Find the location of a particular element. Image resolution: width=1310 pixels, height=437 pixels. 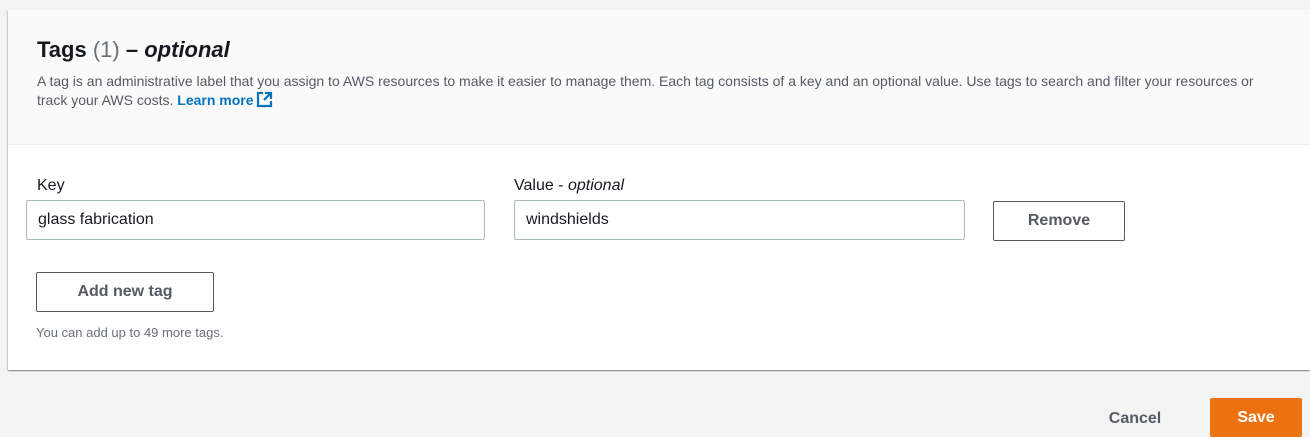

panel-title: Tags (1) – optional is located at coordinates (659, 50).